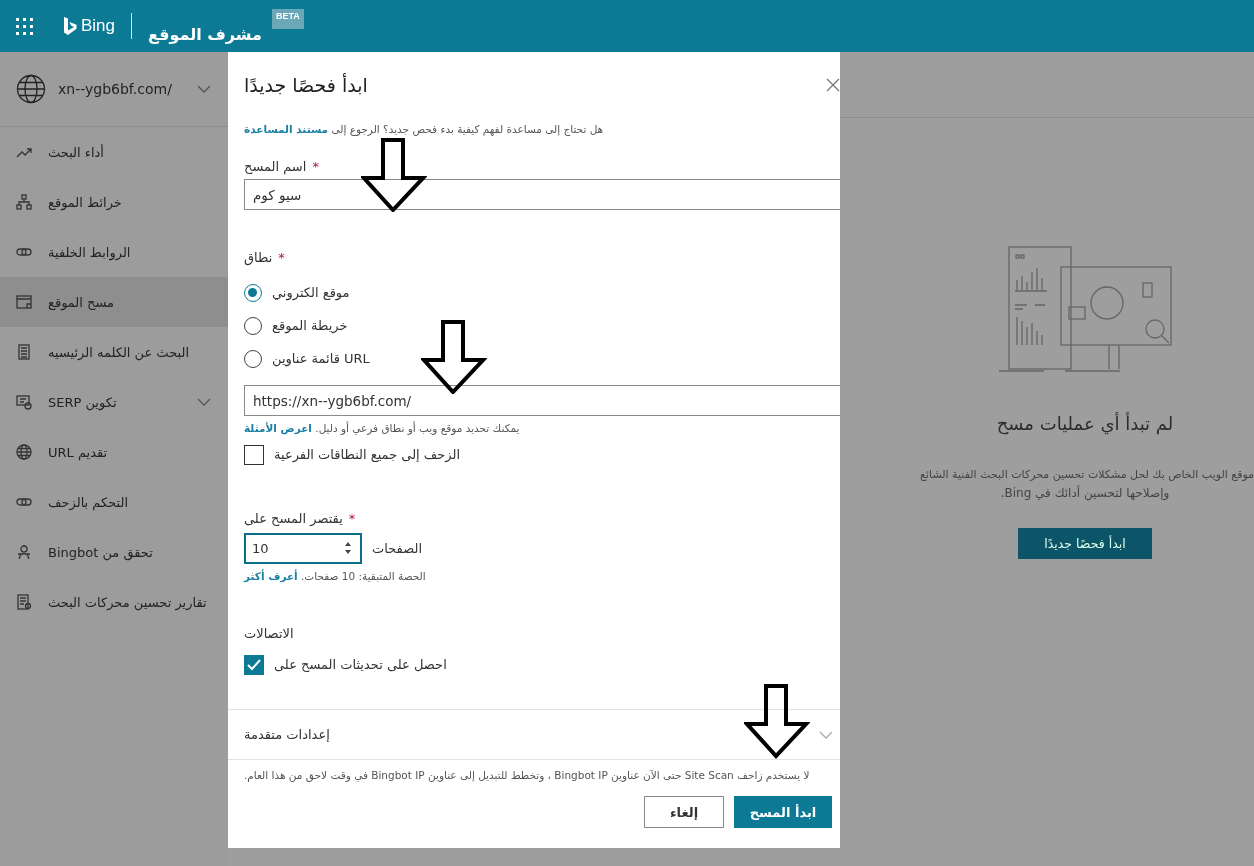 Image resolution: width=1254 pixels, height=866 pixels. What do you see at coordinates (534, 734) in the screenshot?
I see `advanced-settings-toggle: إعدادات متقدمة` at bounding box center [534, 734].